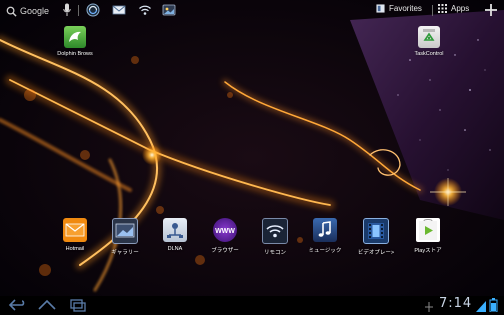 The image size is (504, 315). I want to click on browser-www-icon: WWW, so click(225, 230).